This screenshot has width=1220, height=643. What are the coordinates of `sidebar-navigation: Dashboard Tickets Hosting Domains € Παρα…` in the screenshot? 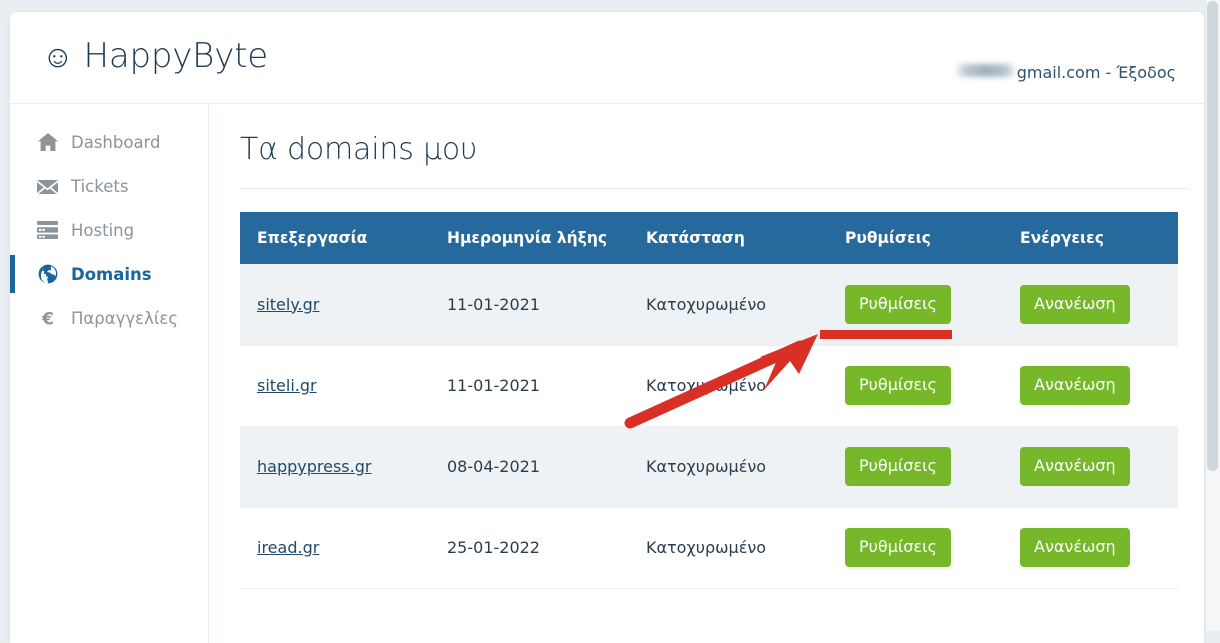 It's located at (109, 373).